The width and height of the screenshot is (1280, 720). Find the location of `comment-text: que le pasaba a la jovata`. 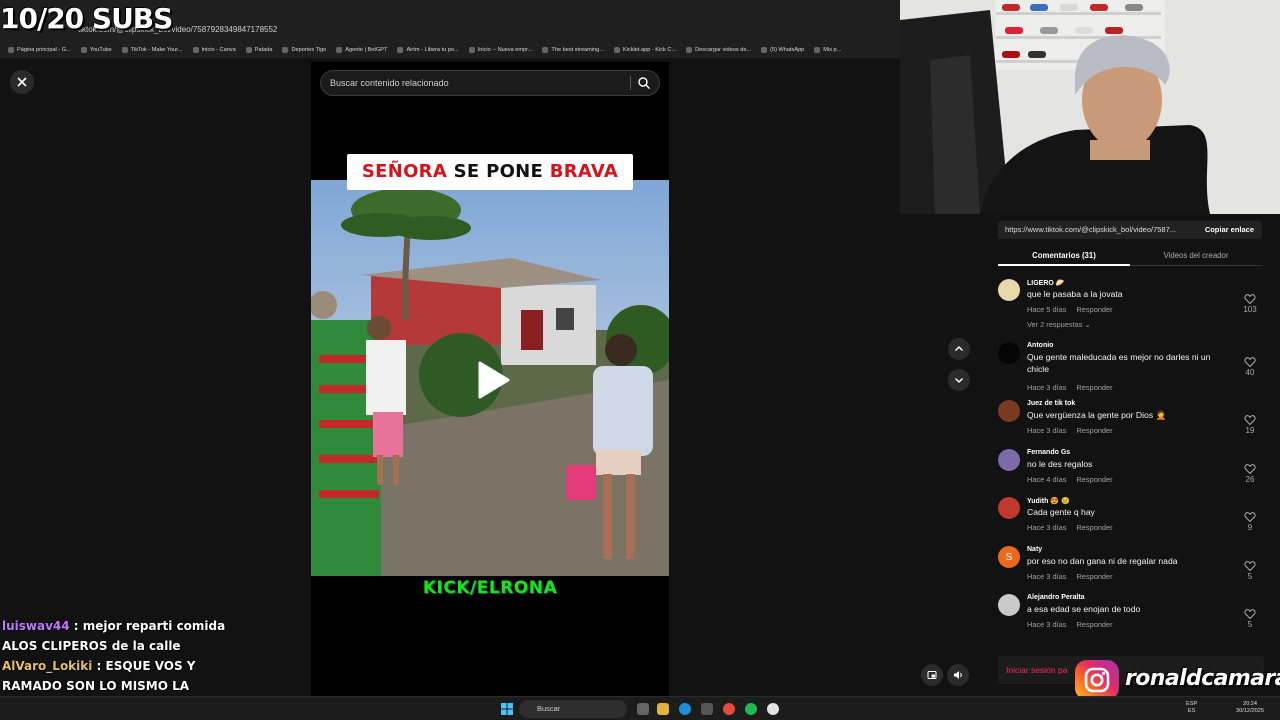

comment-text: que le pasaba a la jovata is located at coordinates (1075, 294).